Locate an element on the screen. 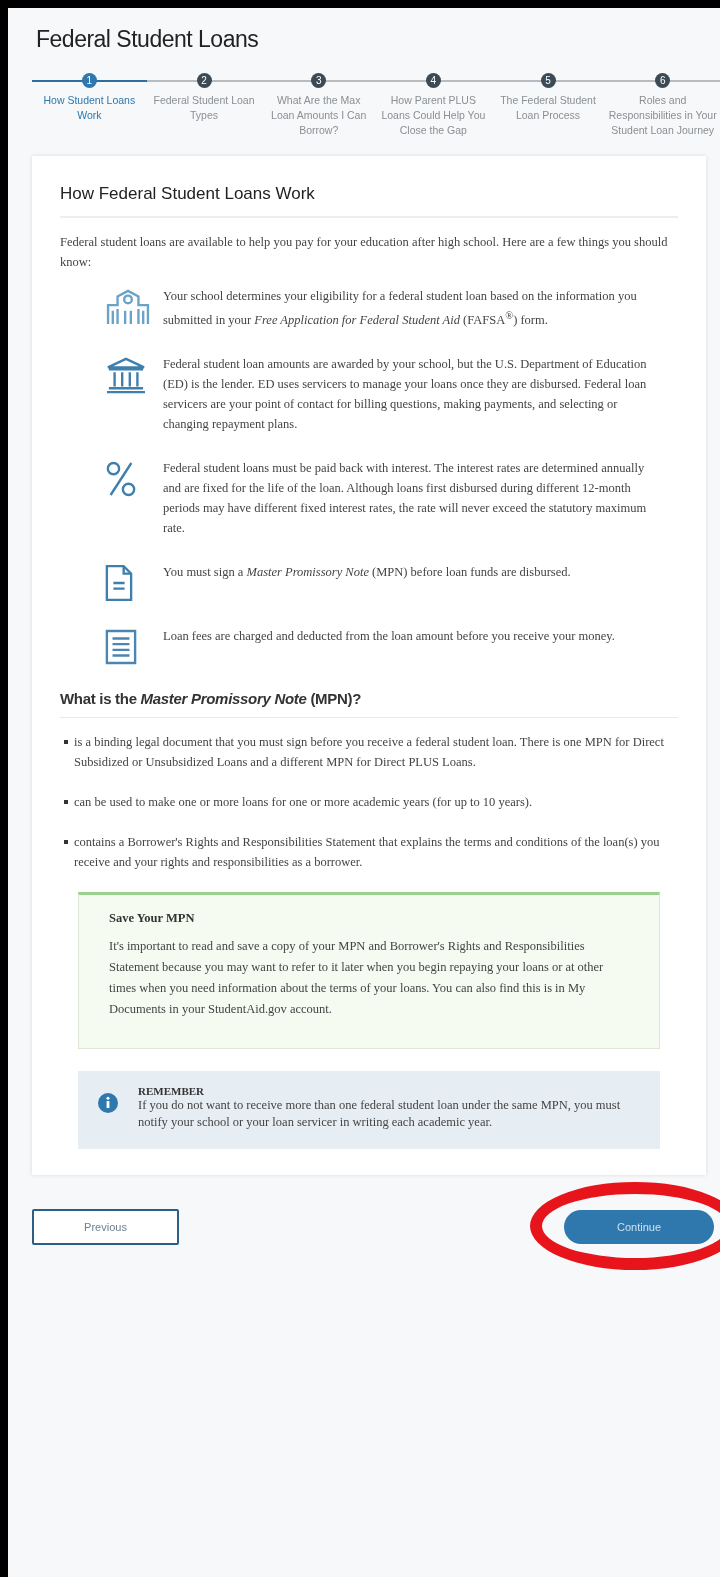 The width and height of the screenshot is (720, 1585). previous-button: Previous is located at coordinates (105, 1227).